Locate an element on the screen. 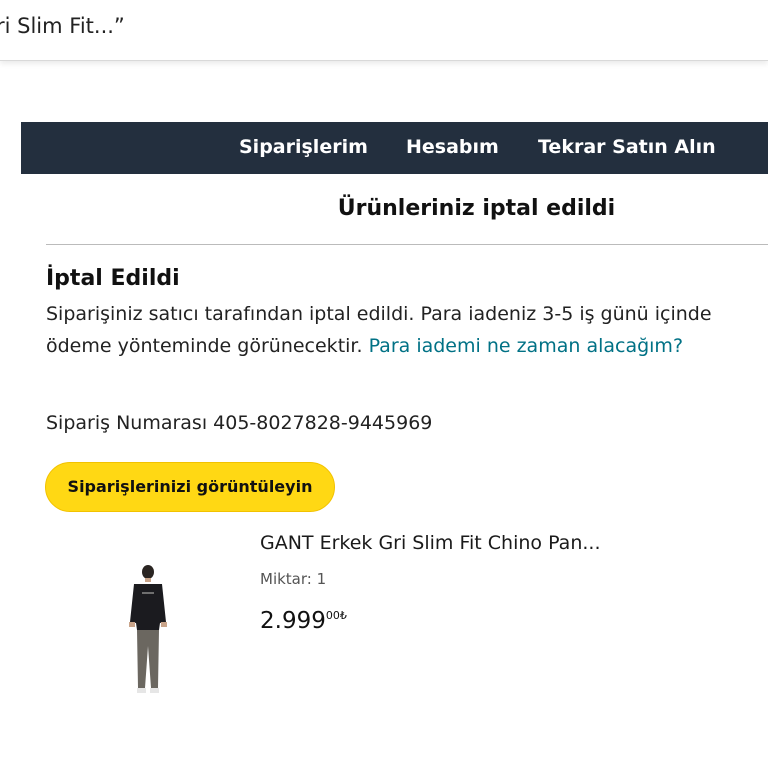  page-title: Ürünleriniz iptal edildi is located at coordinates (476, 208).